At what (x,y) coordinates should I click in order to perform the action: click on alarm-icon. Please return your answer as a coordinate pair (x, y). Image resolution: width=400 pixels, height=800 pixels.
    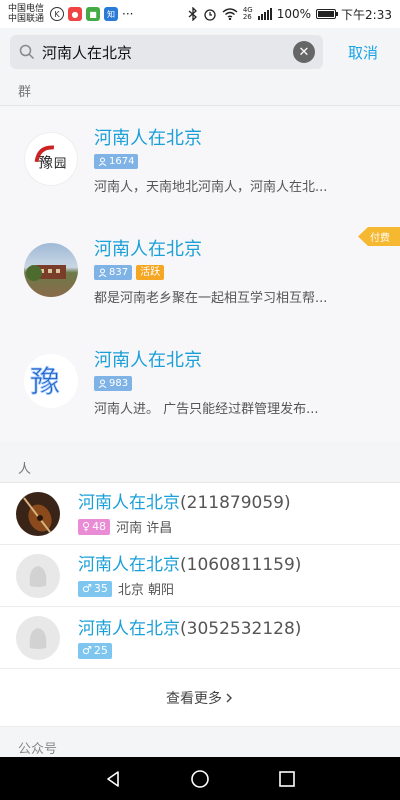
    Looking at the image, I should click on (210, 15).